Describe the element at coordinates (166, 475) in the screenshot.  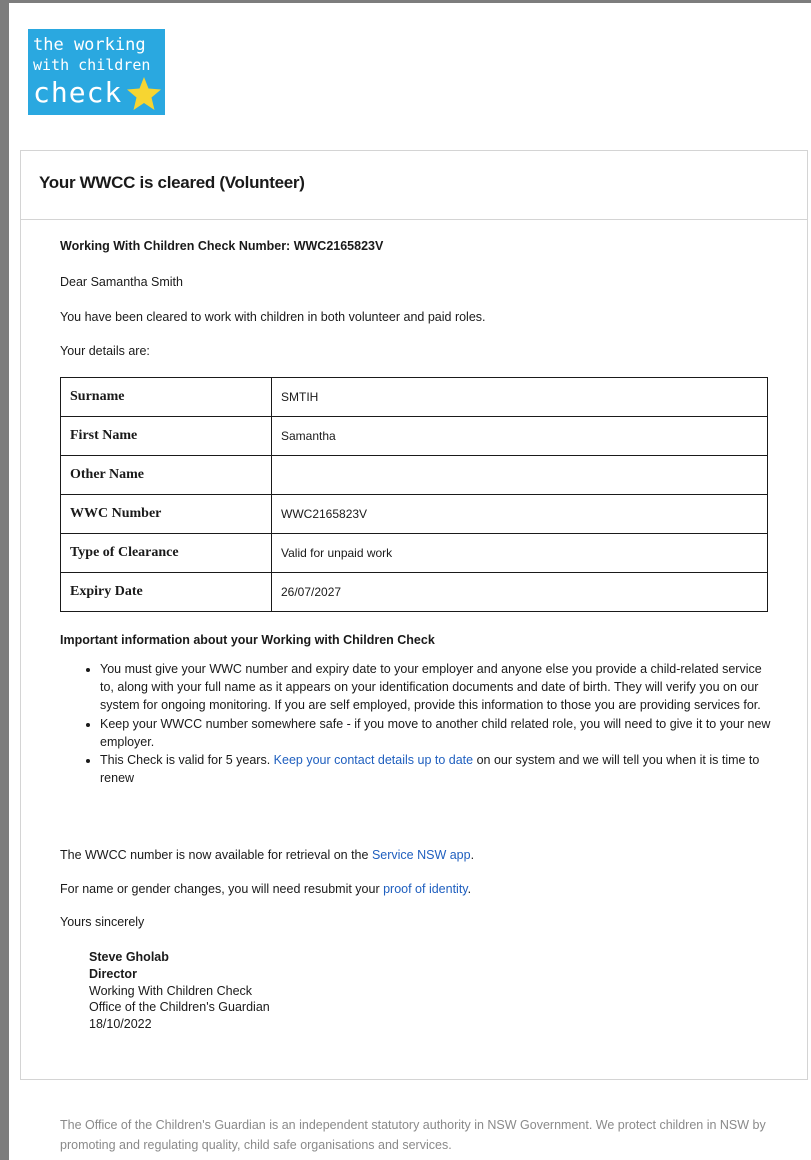
I see `other-name-label: Other Name` at that location.